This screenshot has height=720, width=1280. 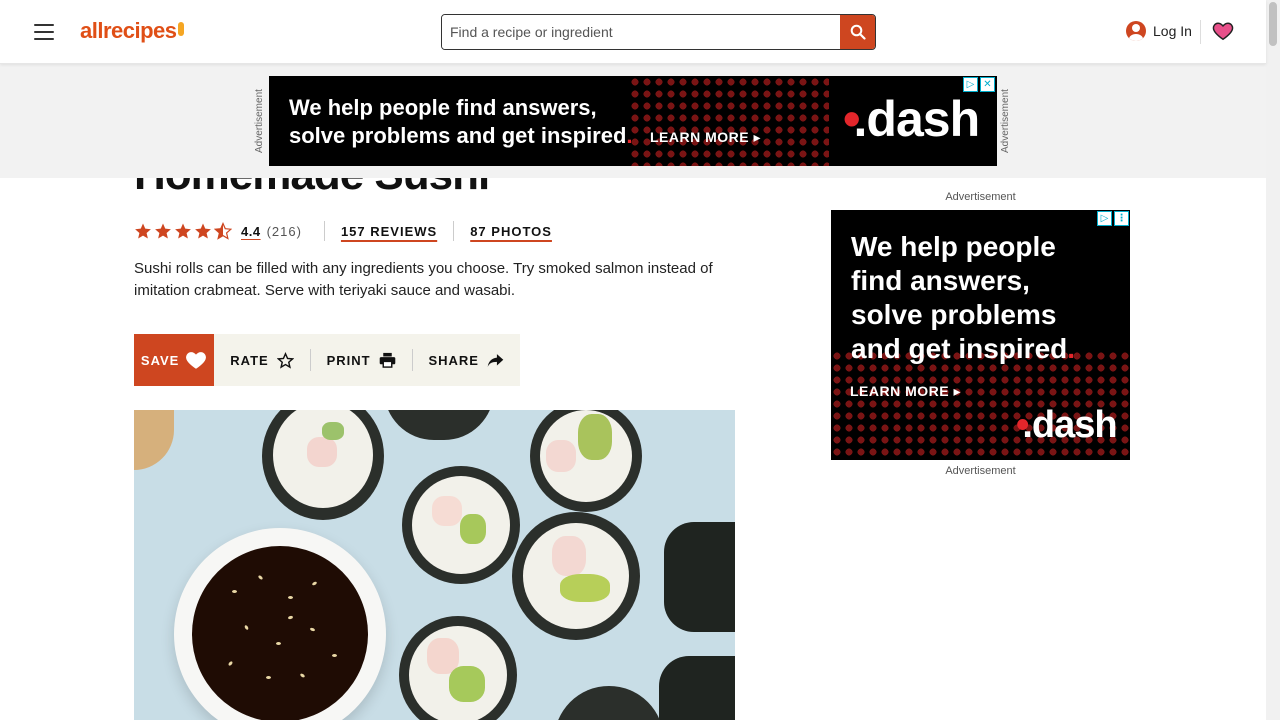 What do you see at coordinates (1172, 31) in the screenshot?
I see `login-label: Log In` at bounding box center [1172, 31].